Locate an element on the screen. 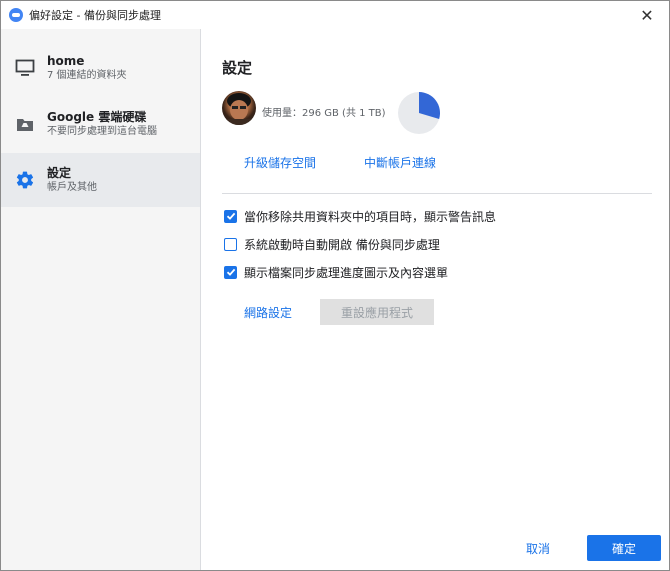 This screenshot has height=571, width=670. title-bar: 偏好設定 - 備份與同步處理 ✕ is located at coordinates (335, 15).